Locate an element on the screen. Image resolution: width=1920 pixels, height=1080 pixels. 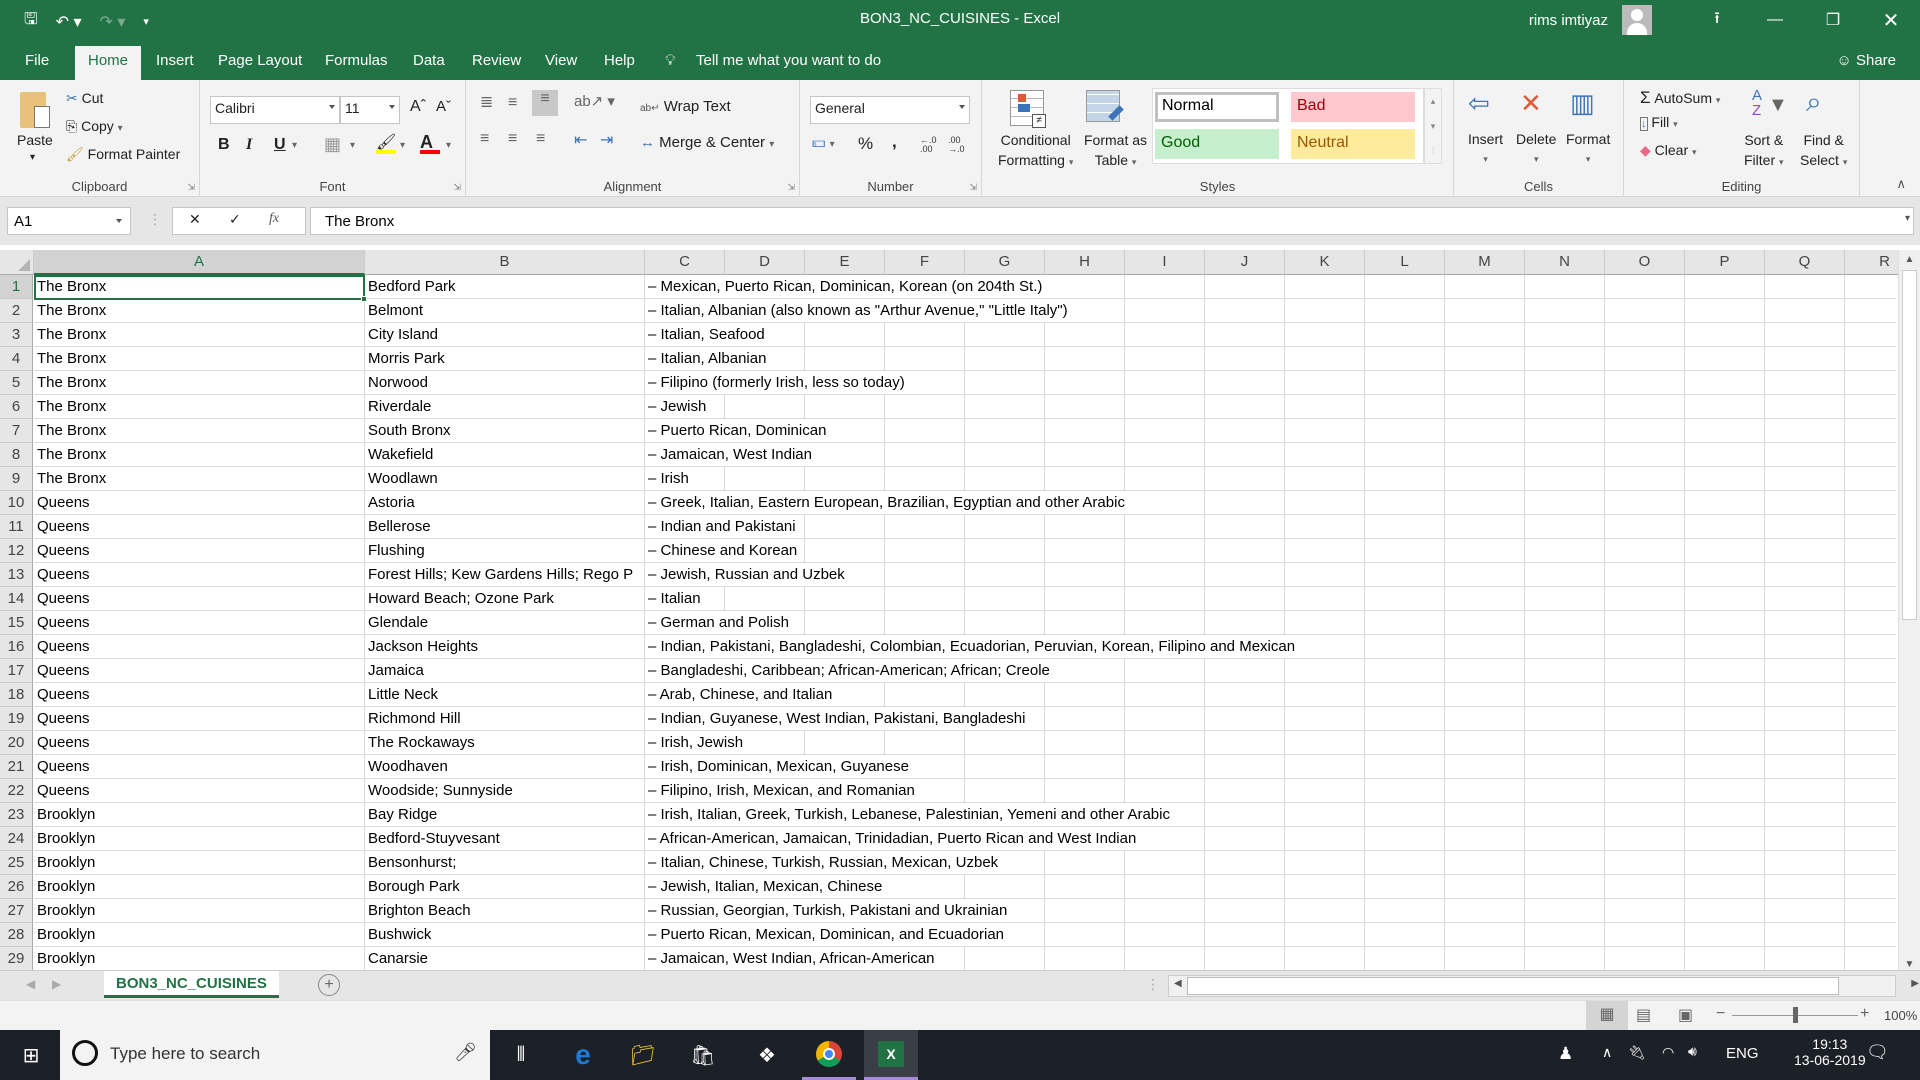
decrease-indent-icon: ⇤ is located at coordinates (580, 140).